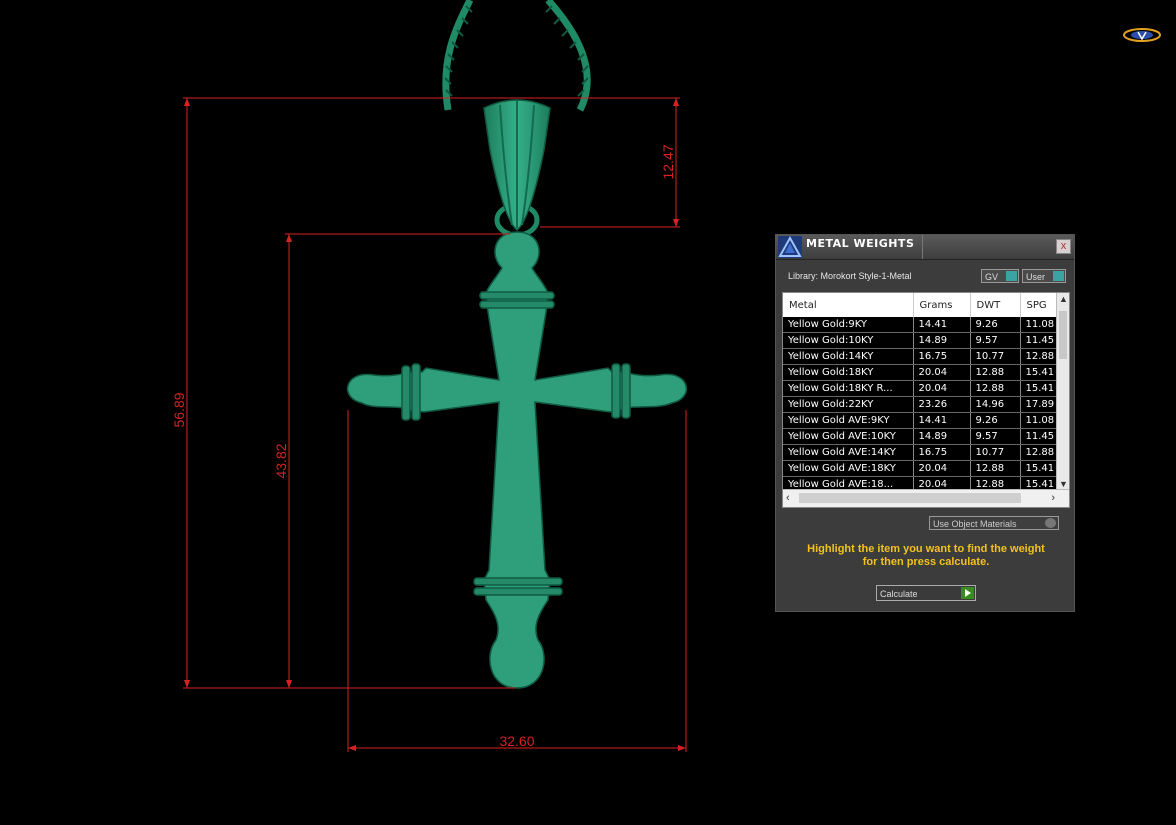  What do you see at coordinates (995, 404) in the screenshot?
I see `cell-dwt: 14.96` at bounding box center [995, 404].